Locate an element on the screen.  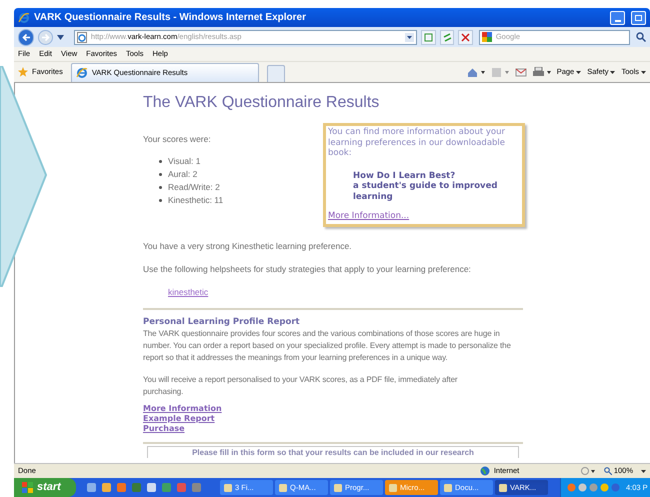
page-icon is located at coordinates (81, 37).